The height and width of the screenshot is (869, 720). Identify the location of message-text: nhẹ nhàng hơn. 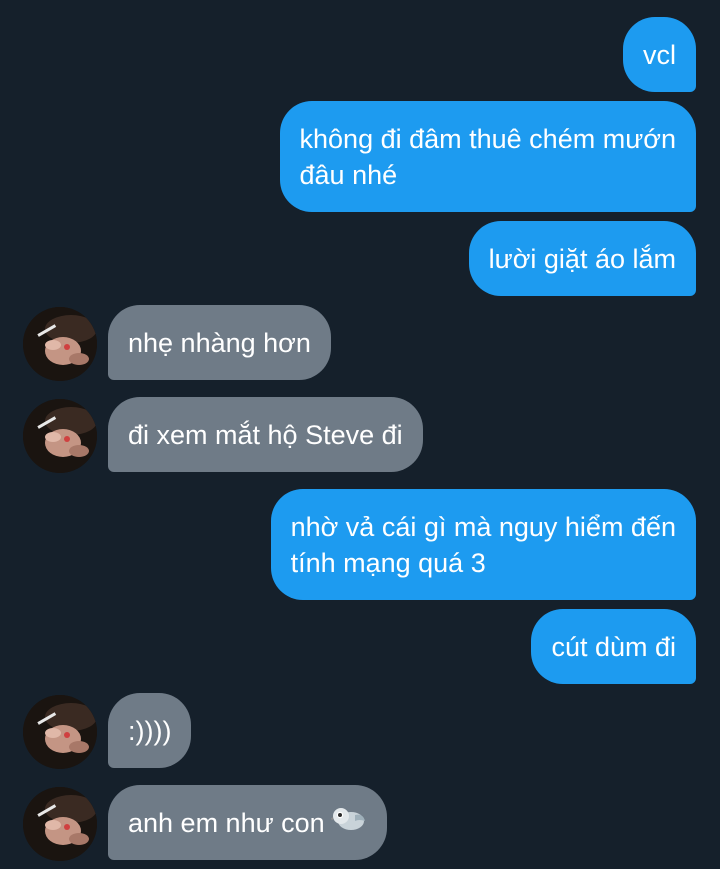
(219, 342).